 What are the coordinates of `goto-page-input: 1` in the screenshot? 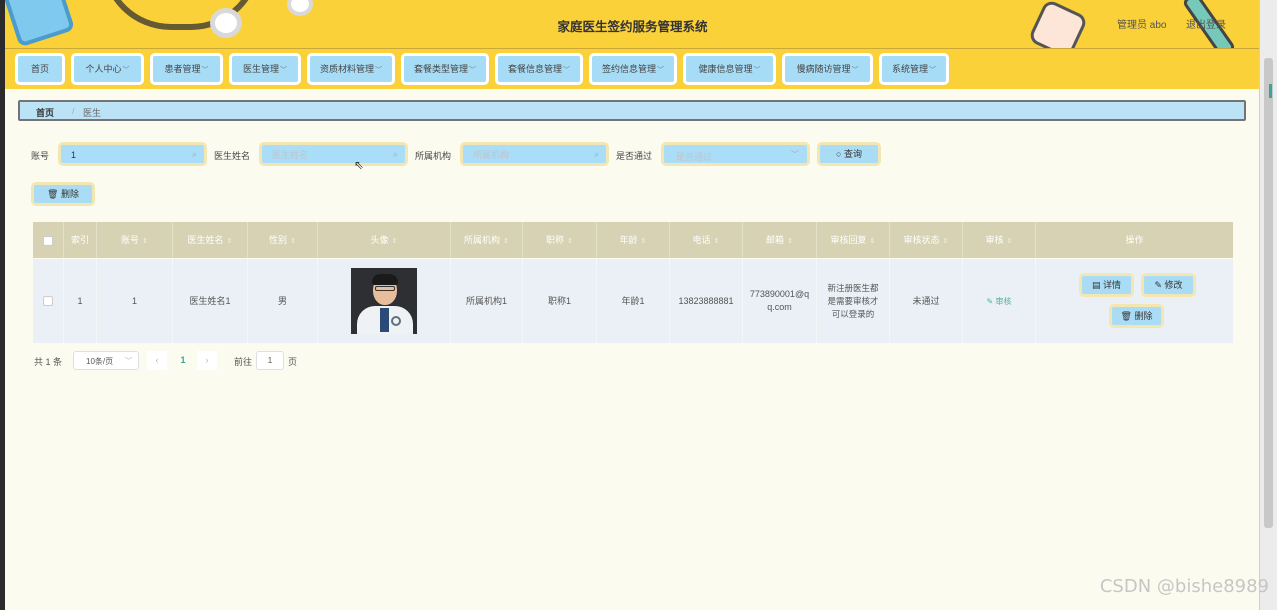 It's located at (270, 360).